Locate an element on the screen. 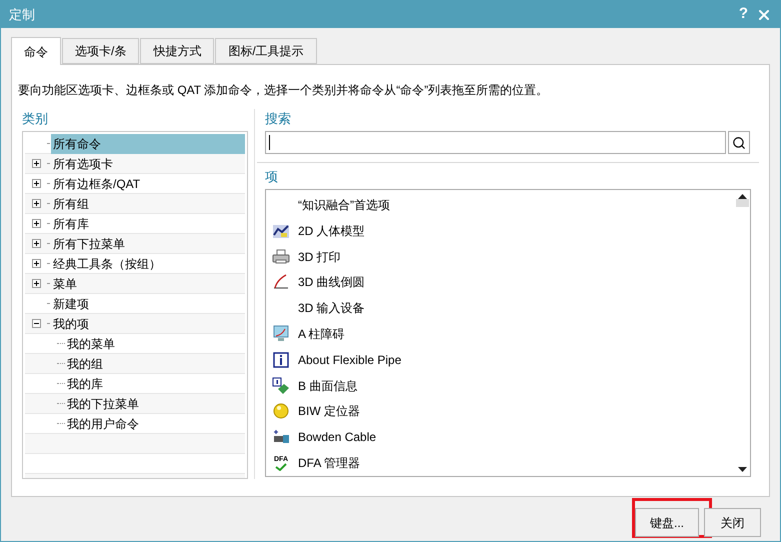 The width and height of the screenshot is (781, 542). category-item: 我的库 is located at coordinates (84, 384).